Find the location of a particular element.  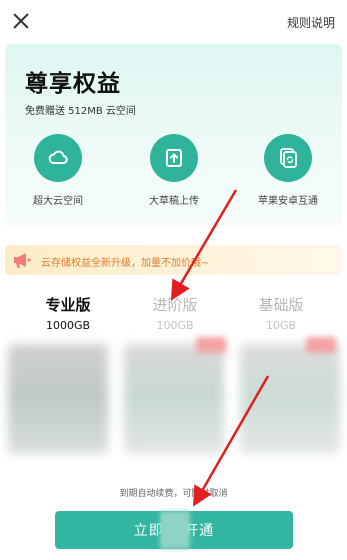

plan-tab-pro: 专业版 1000GB is located at coordinates (68, 313).